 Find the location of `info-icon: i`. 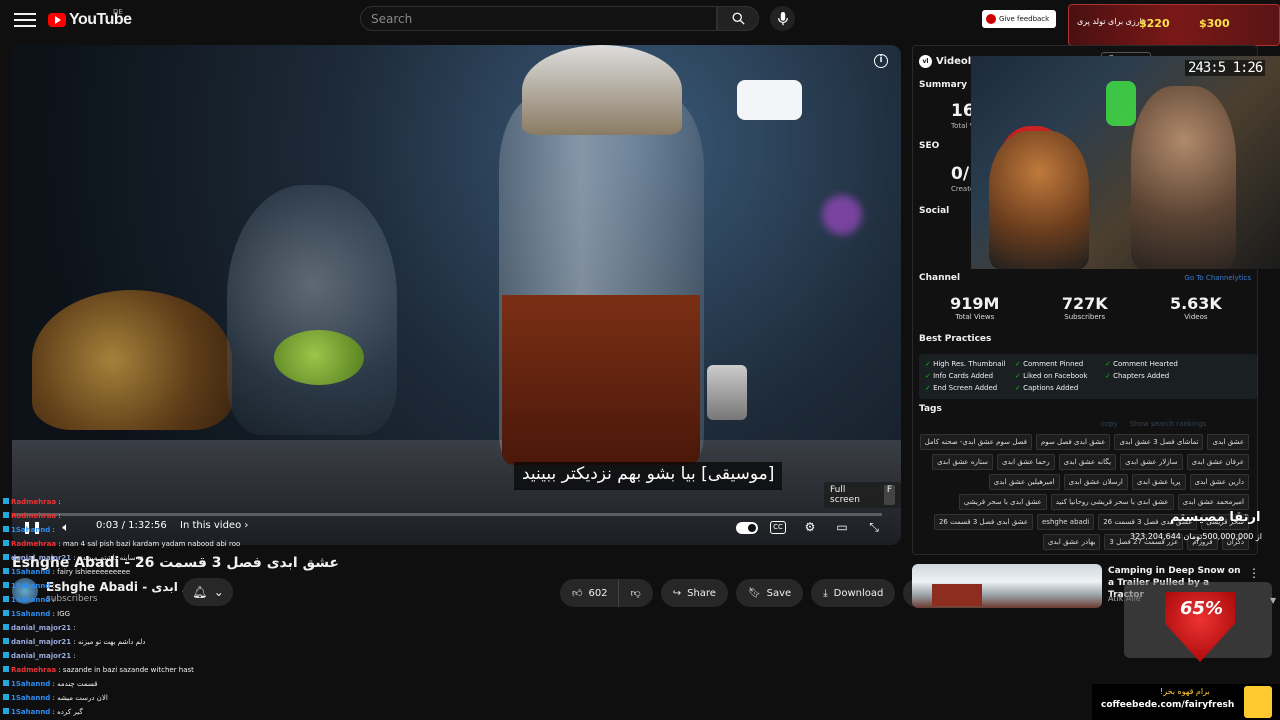

info-icon: i is located at coordinates (881, 61).